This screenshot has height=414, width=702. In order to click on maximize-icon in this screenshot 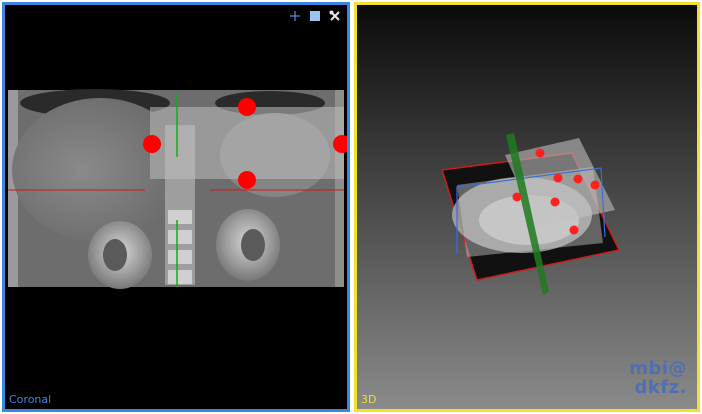, I will do `click(315, 16)`.